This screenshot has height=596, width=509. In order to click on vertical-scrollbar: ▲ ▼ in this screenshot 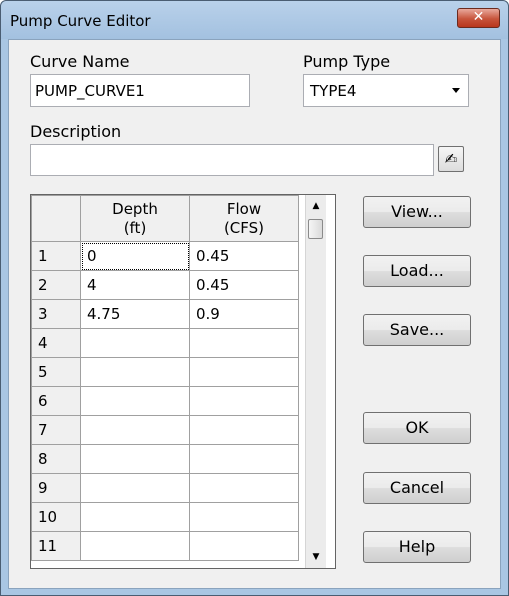, I will do `click(315, 381)`.